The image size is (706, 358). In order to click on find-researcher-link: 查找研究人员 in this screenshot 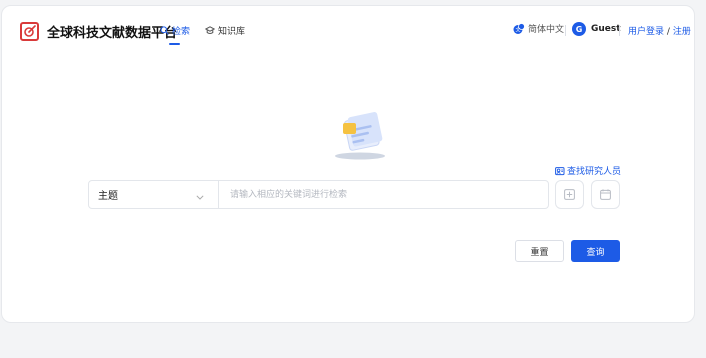, I will do `click(588, 170)`.